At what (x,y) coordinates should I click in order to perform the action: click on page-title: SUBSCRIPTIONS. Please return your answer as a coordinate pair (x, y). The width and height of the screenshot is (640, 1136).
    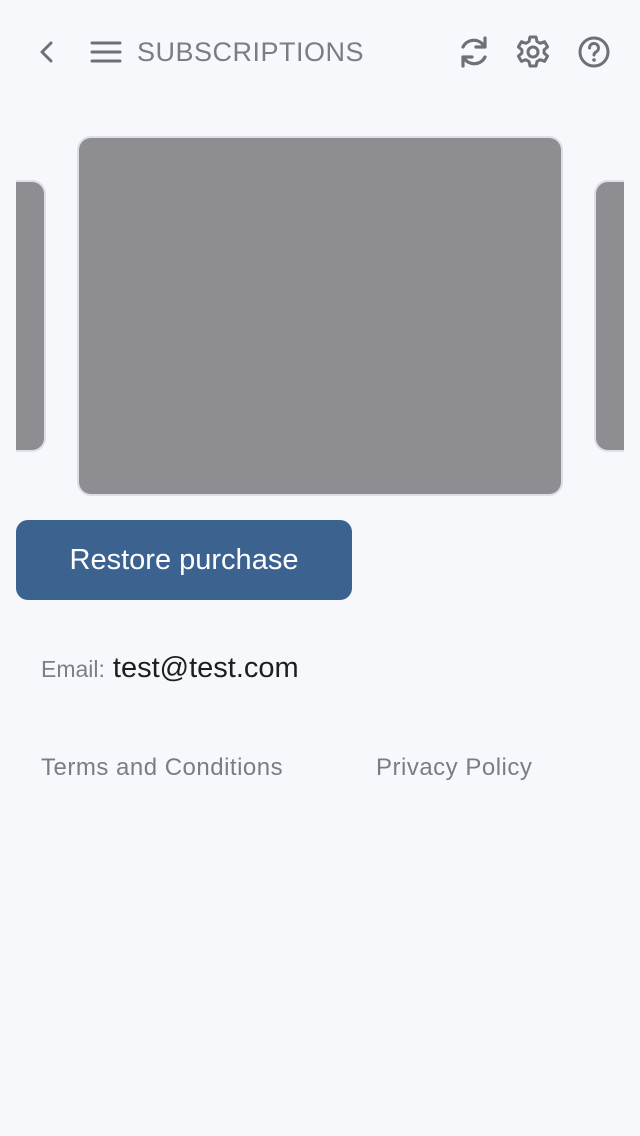
    Looking at the image, I should click on (251, 52).